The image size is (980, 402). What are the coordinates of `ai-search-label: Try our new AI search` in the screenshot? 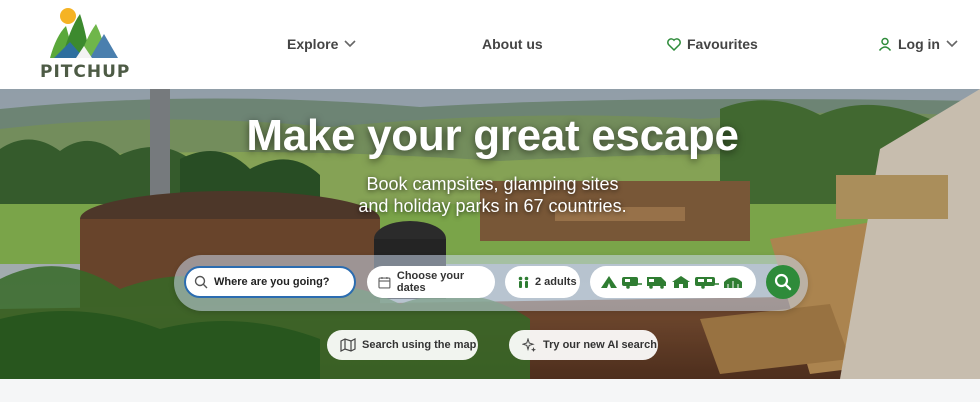 It's located at (600, 345).